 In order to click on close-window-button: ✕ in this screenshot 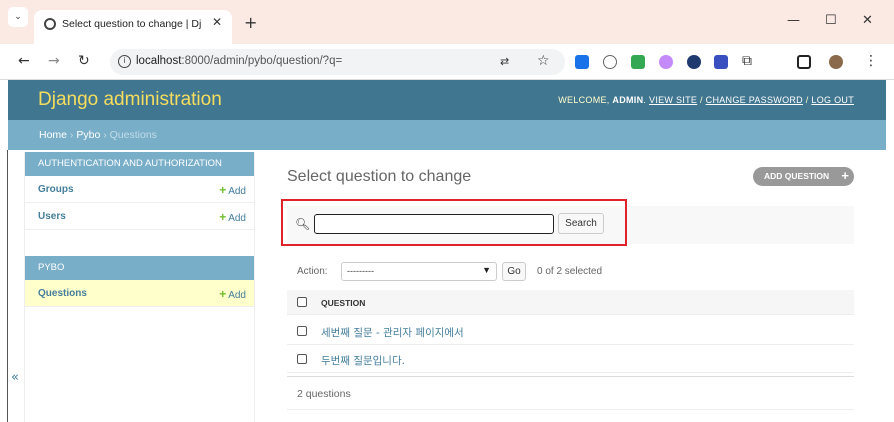, I will do `click(867, 20)`.